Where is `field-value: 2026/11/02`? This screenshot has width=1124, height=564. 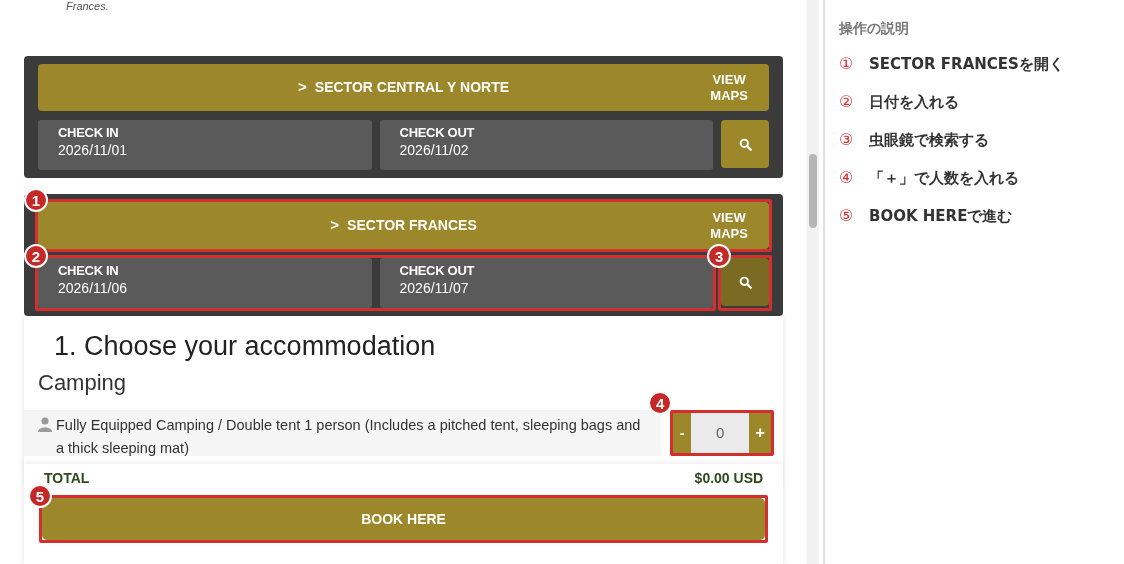
field-value: 2026/11/02 is located at coordinates (434, 150).